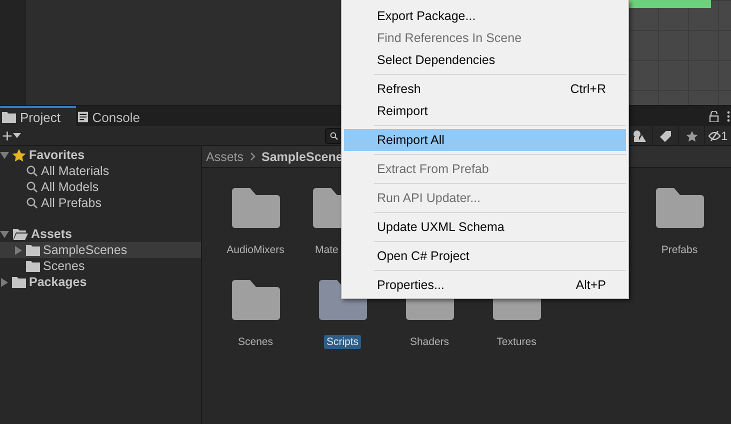  I want to click on tree-item: SampleScenes, so click(100, 250).